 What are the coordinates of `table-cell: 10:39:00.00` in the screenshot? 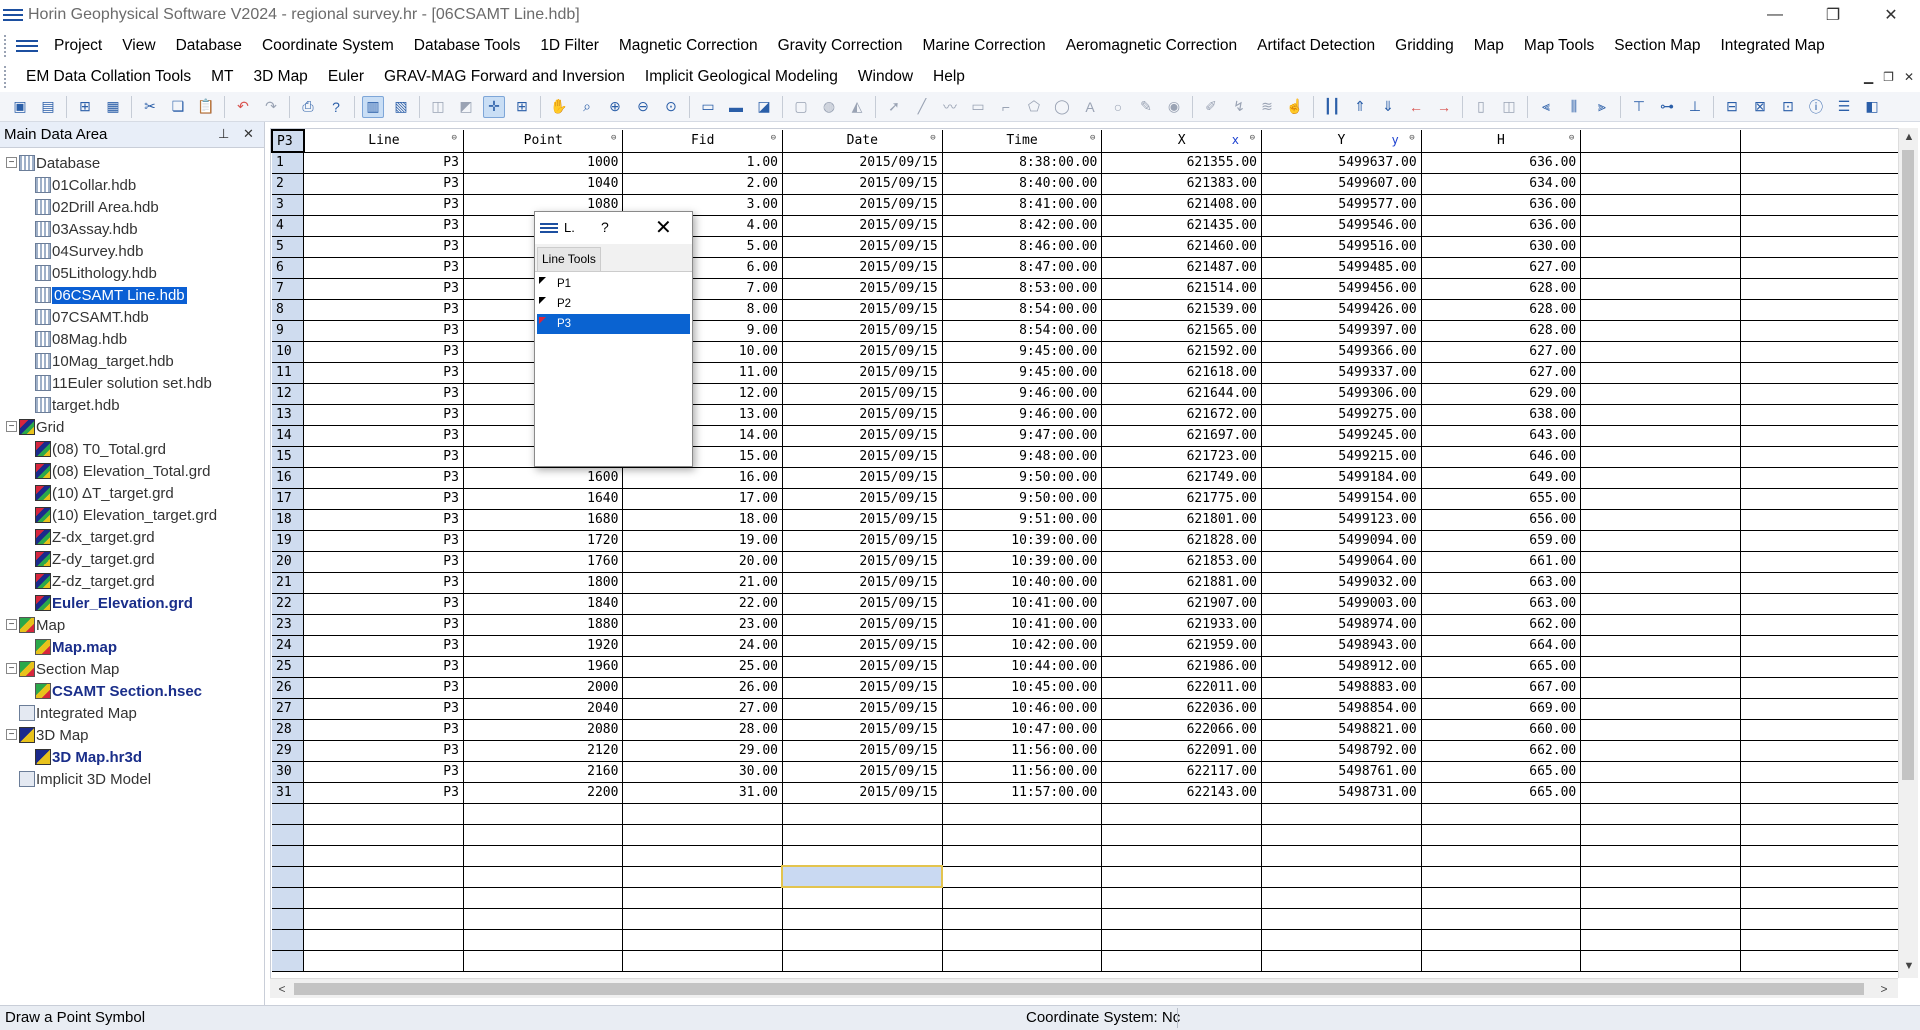 It's located at (1022, 541).